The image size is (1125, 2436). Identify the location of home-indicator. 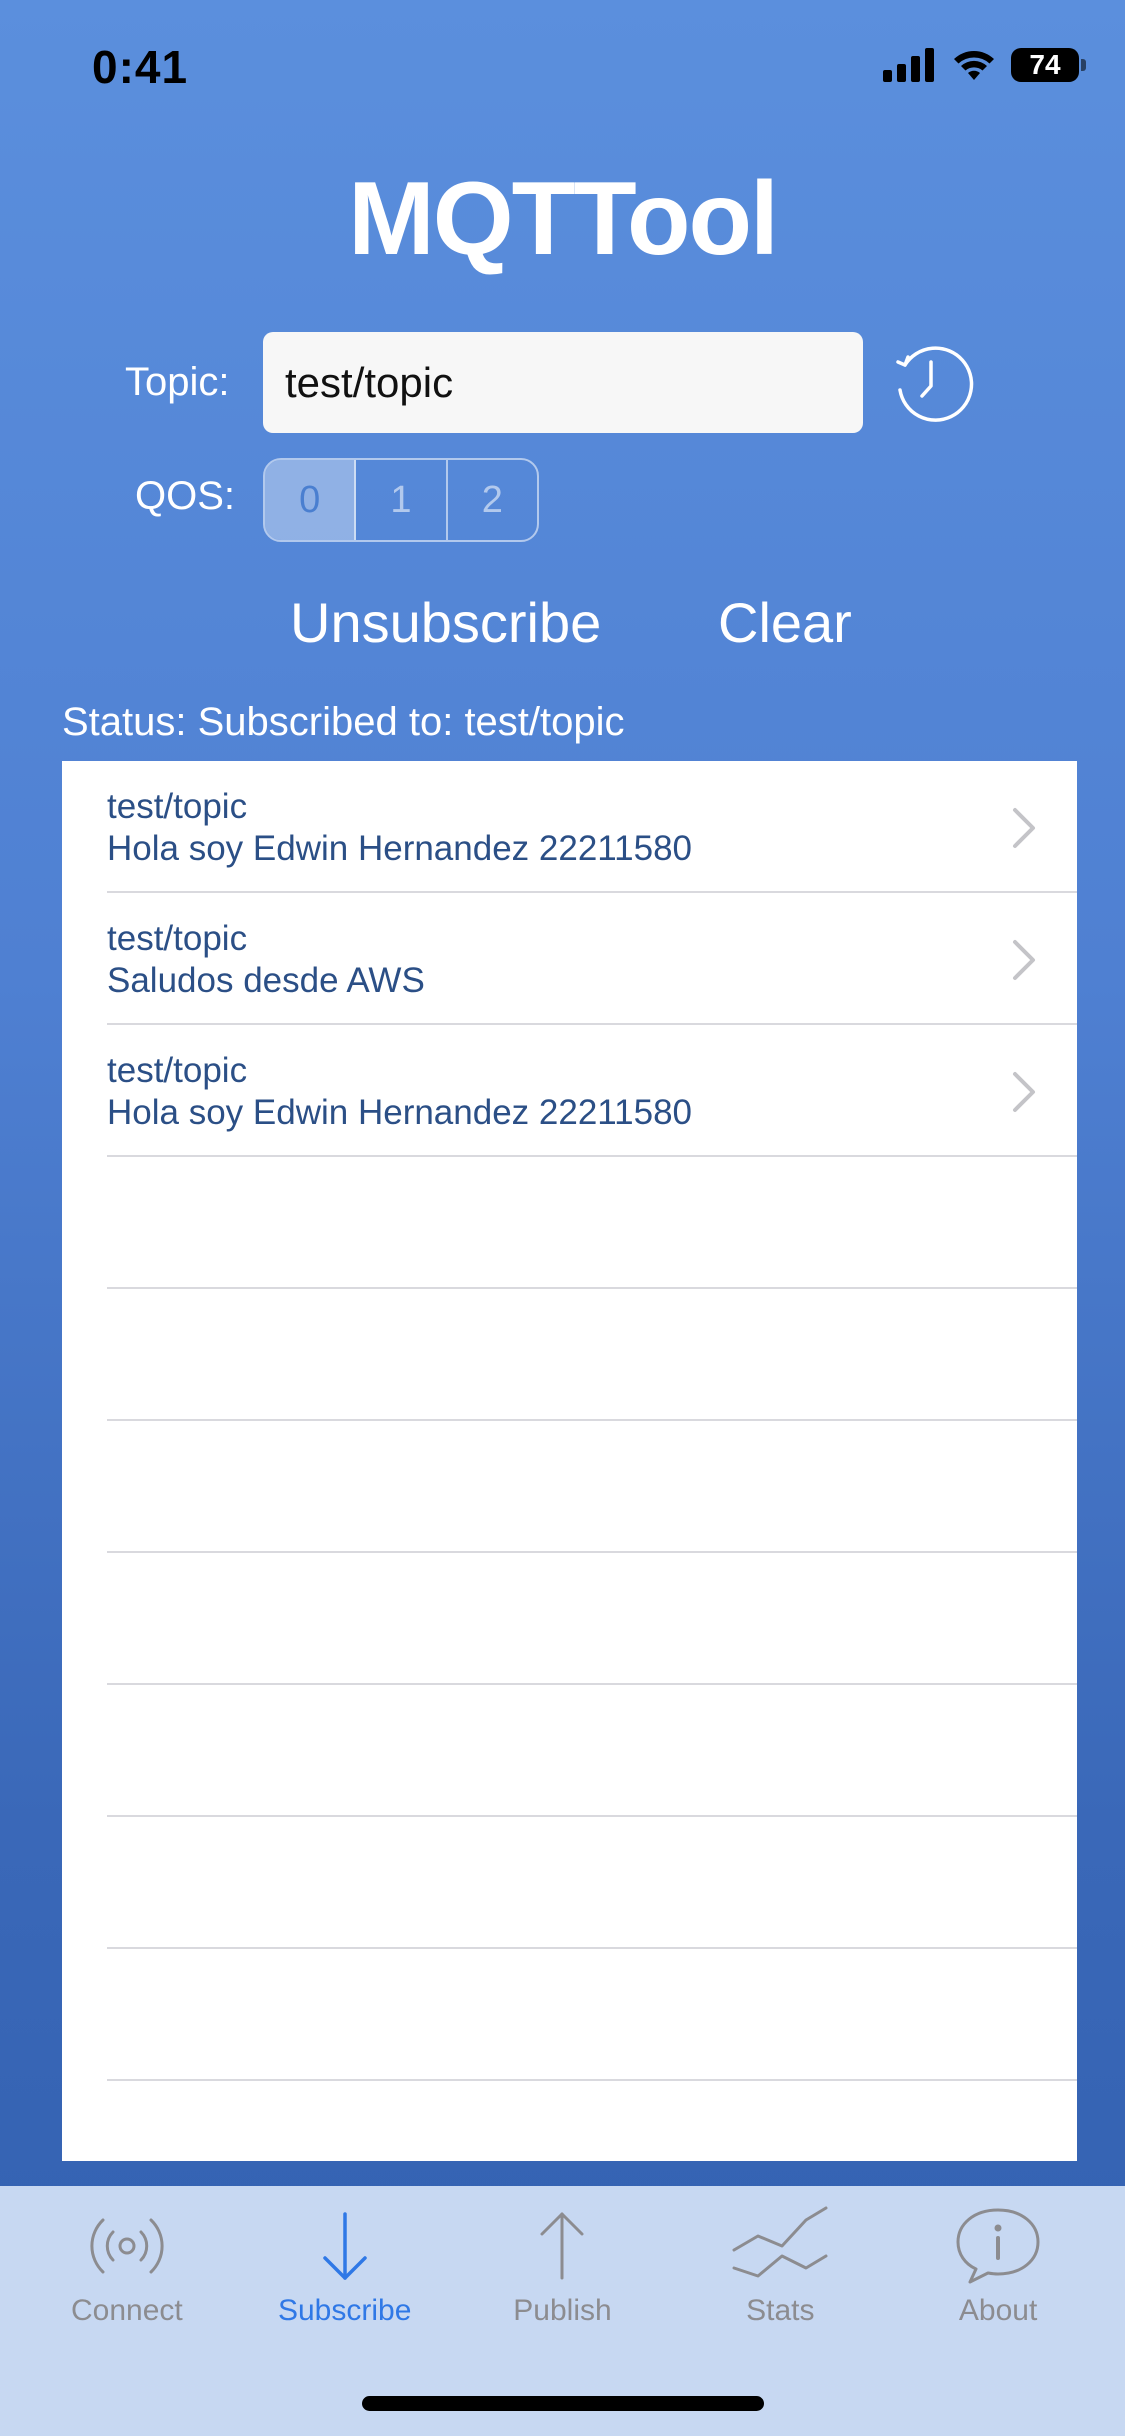
(563, 2403).